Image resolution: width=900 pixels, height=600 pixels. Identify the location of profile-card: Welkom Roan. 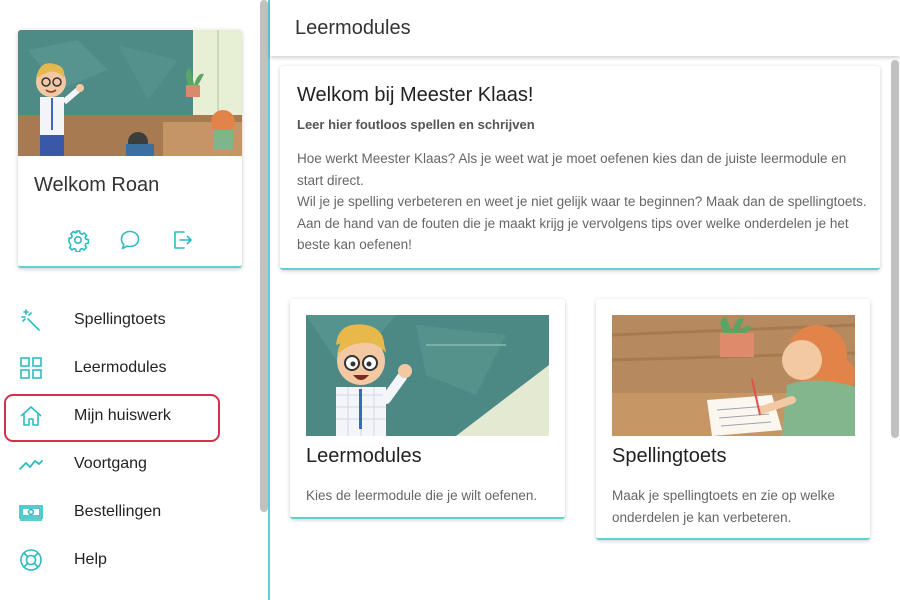
(130, 149).